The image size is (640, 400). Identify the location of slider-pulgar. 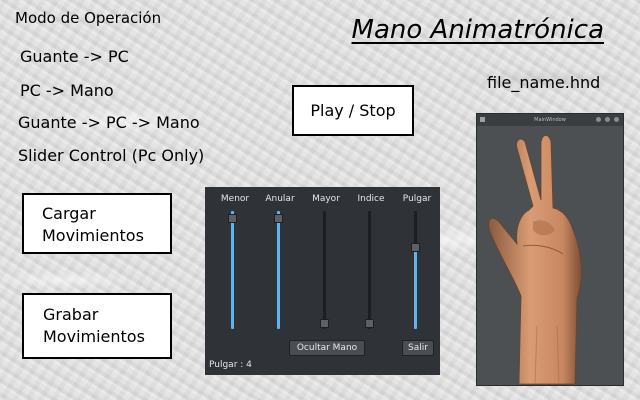
(415, 270).